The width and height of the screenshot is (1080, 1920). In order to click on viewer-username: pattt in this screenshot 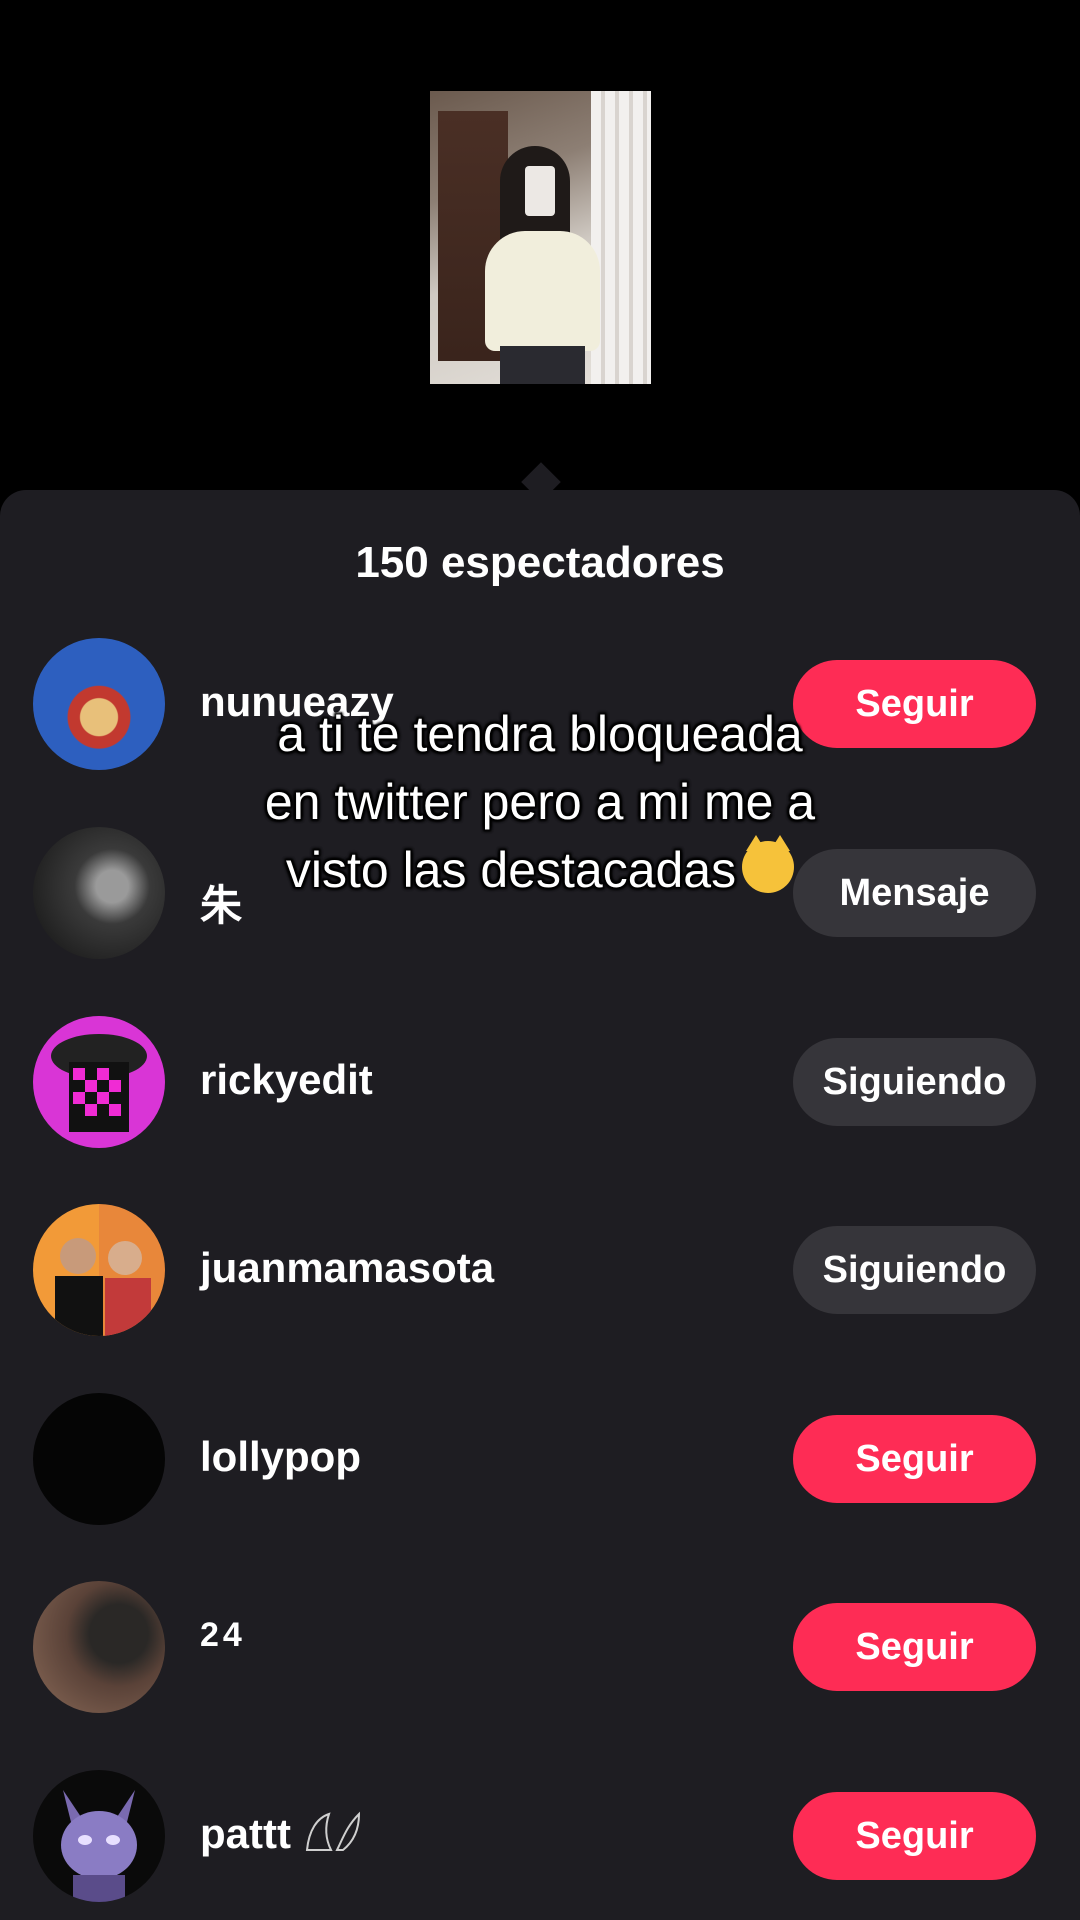, I will do `click(281, 1834)`.